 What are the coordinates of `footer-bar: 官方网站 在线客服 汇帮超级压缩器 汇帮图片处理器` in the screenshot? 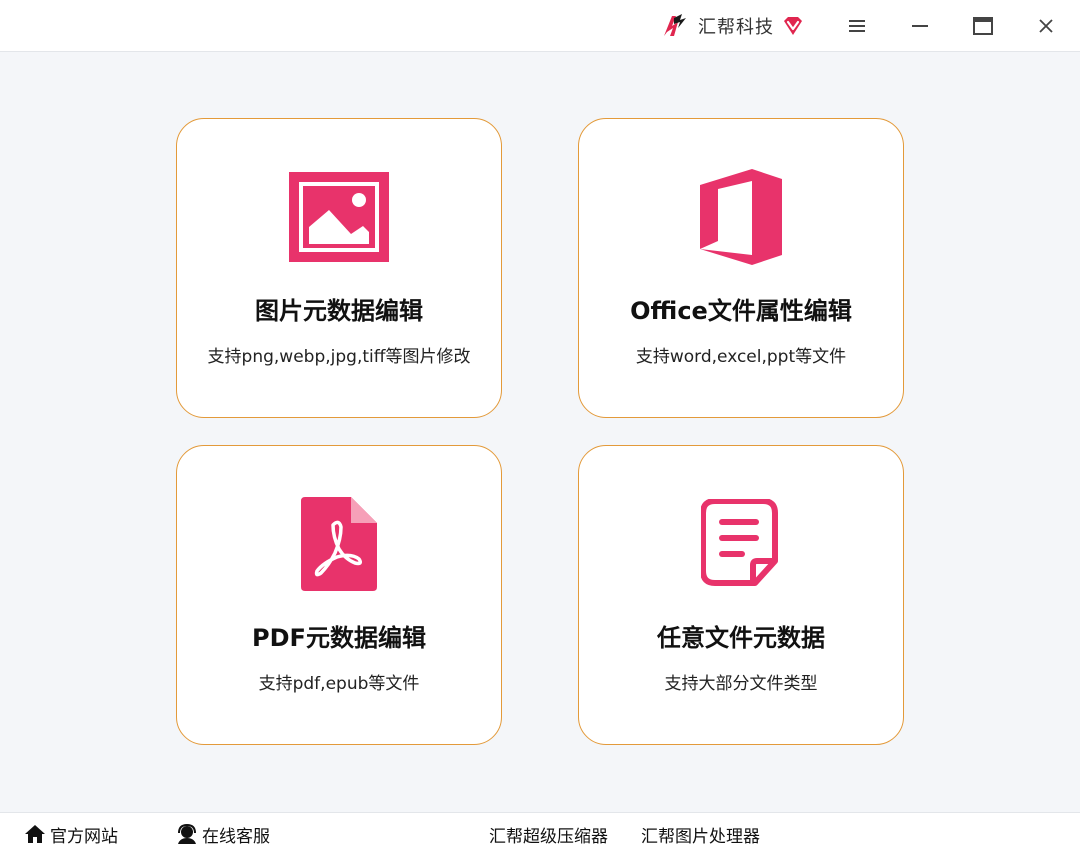 It's located at (540, 832).